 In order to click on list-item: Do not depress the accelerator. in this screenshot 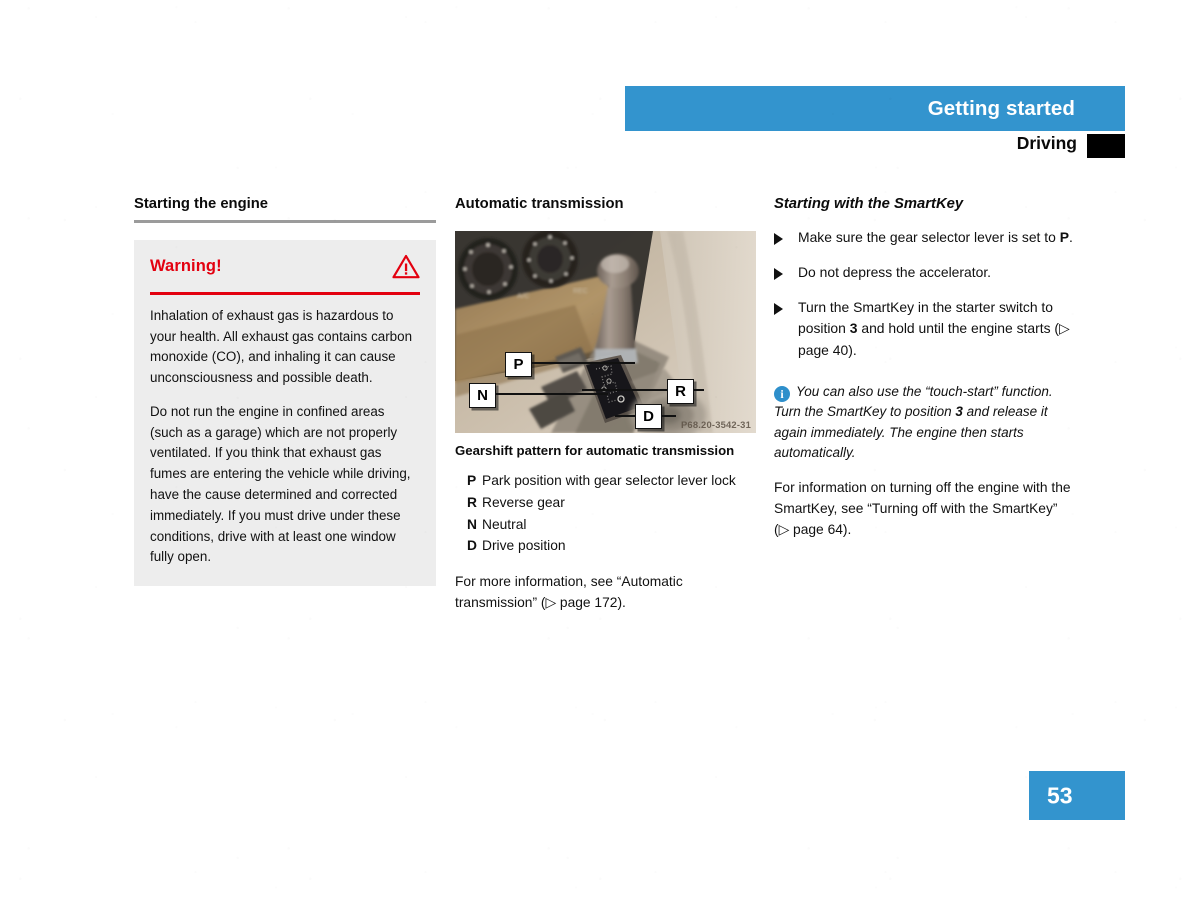, I will do `click(925, 273)`.